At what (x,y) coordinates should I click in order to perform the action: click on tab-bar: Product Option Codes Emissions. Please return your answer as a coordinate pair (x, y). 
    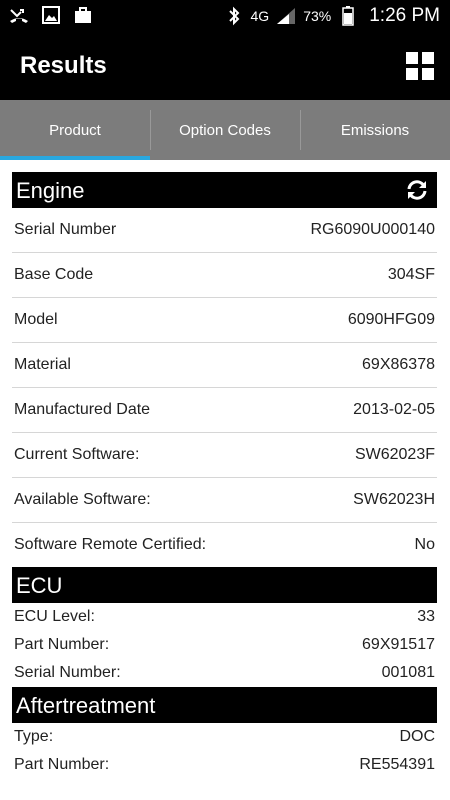
    Looking at the image, I should click on (225, 130).